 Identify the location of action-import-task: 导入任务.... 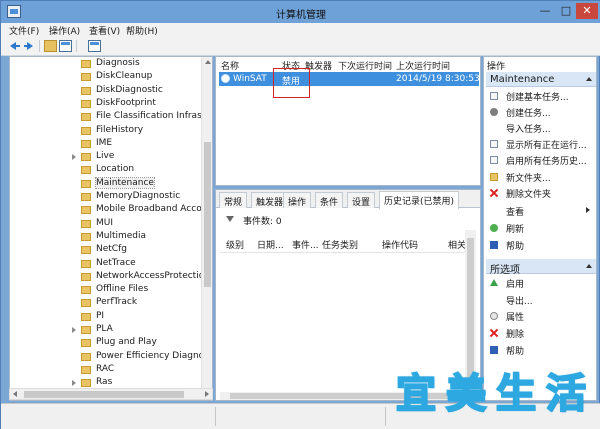
(540, 128).